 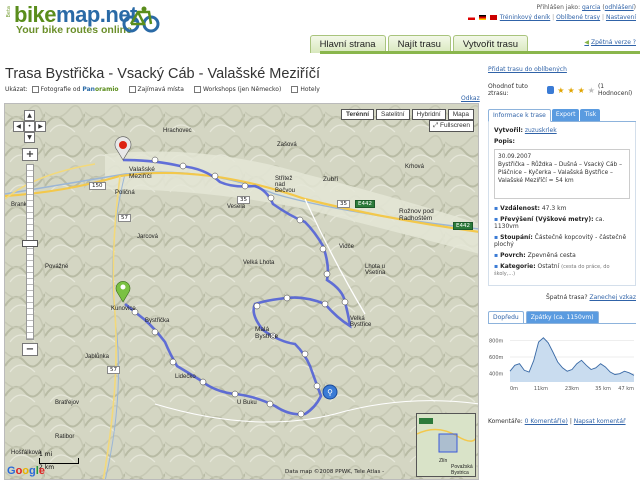 I want to click on zoom-thumb, so click(x=30, y=243).